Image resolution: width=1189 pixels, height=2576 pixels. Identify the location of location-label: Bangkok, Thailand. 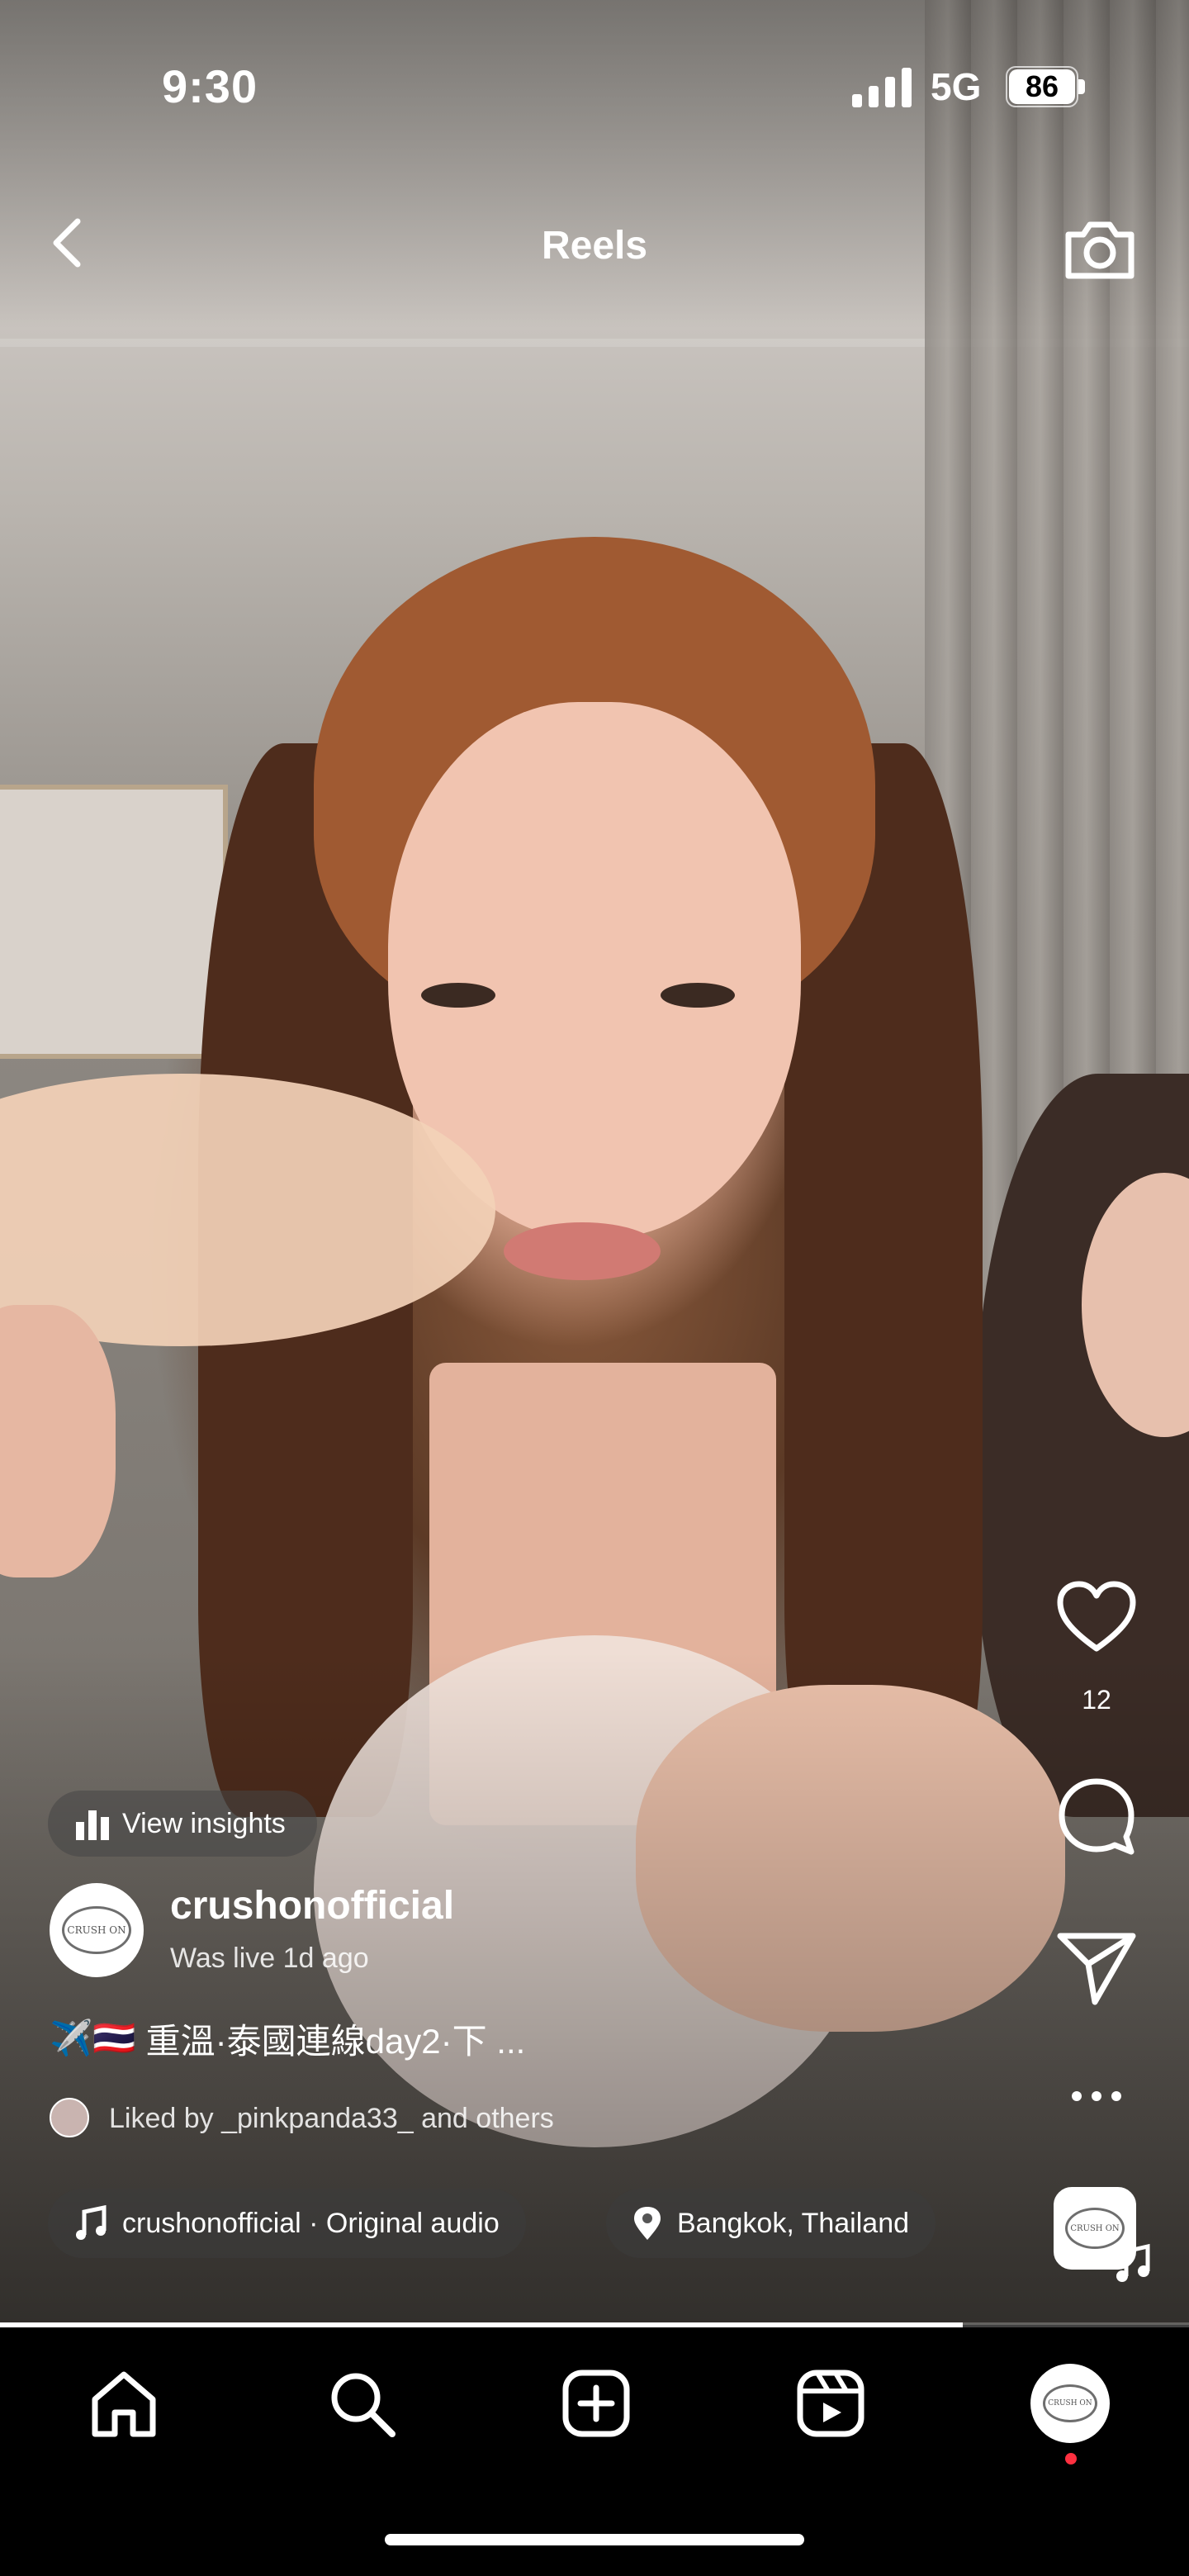
(793, 2223).